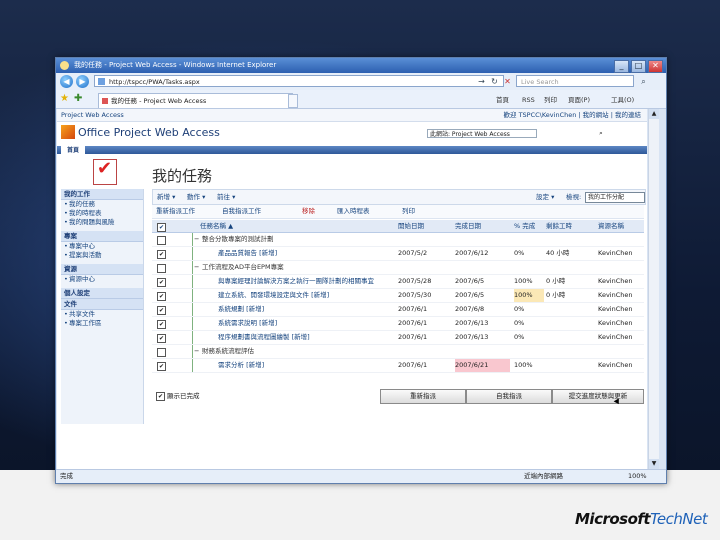  I want to click on add-favorite-icon: ✚, so click(78, 98).